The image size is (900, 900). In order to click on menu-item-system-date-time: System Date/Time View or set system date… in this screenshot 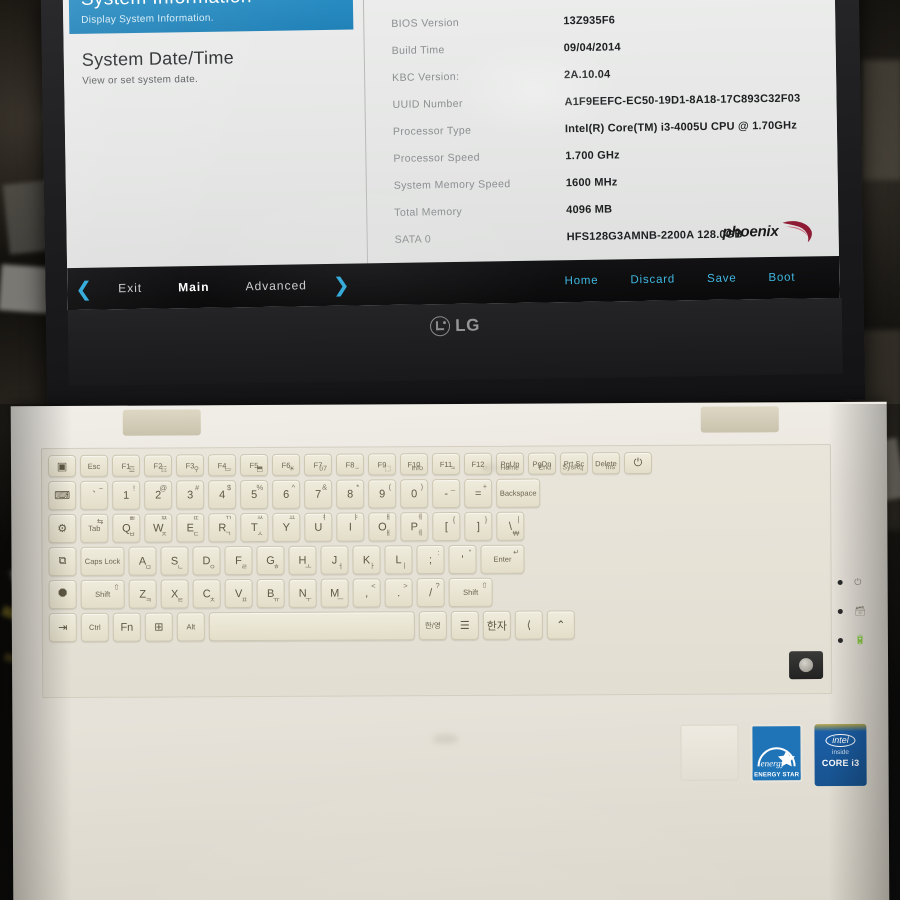, I will do `click(218, 66)`.